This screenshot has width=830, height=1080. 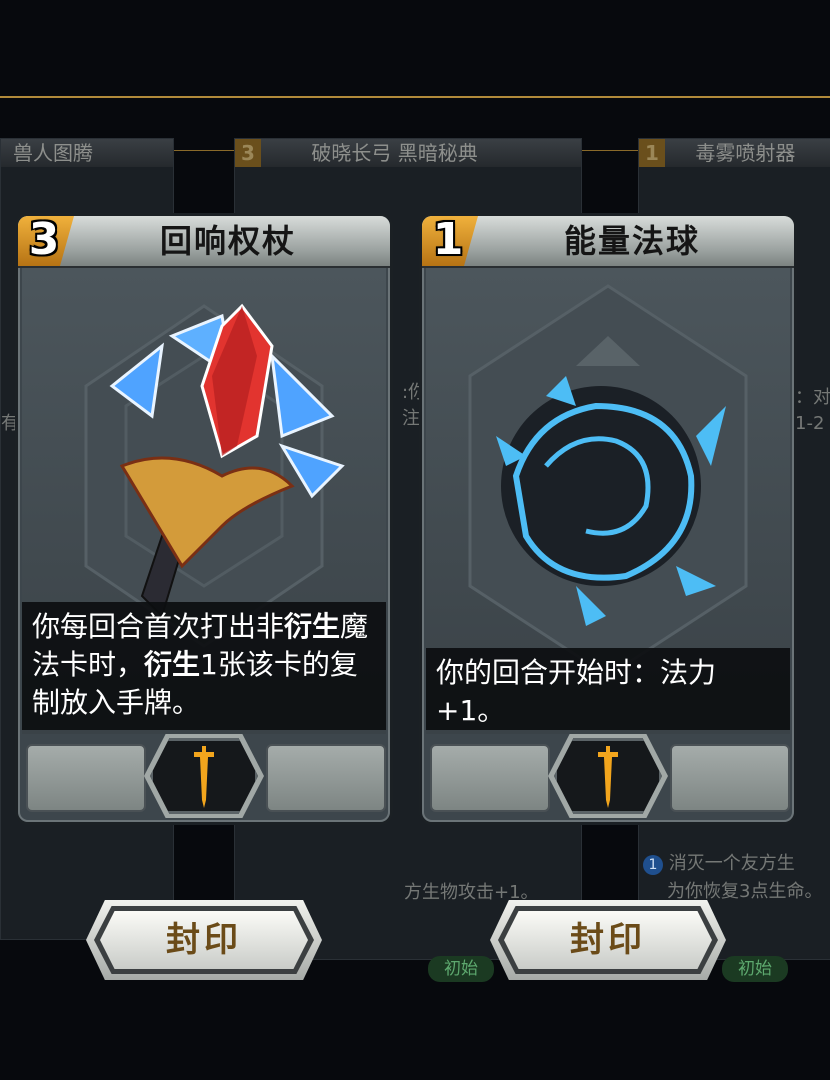 I want to click on background-card-cost: 3, so click(x=248, y=153).